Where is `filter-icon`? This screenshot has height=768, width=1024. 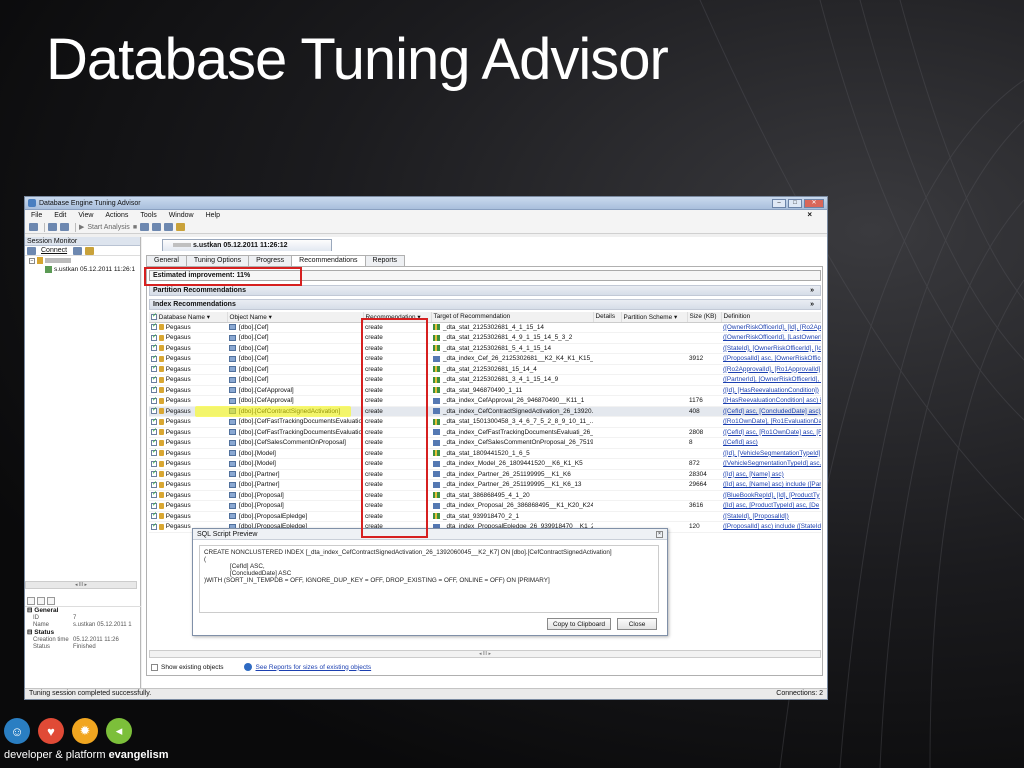
filter-icon is located at coordinates (90, 250).